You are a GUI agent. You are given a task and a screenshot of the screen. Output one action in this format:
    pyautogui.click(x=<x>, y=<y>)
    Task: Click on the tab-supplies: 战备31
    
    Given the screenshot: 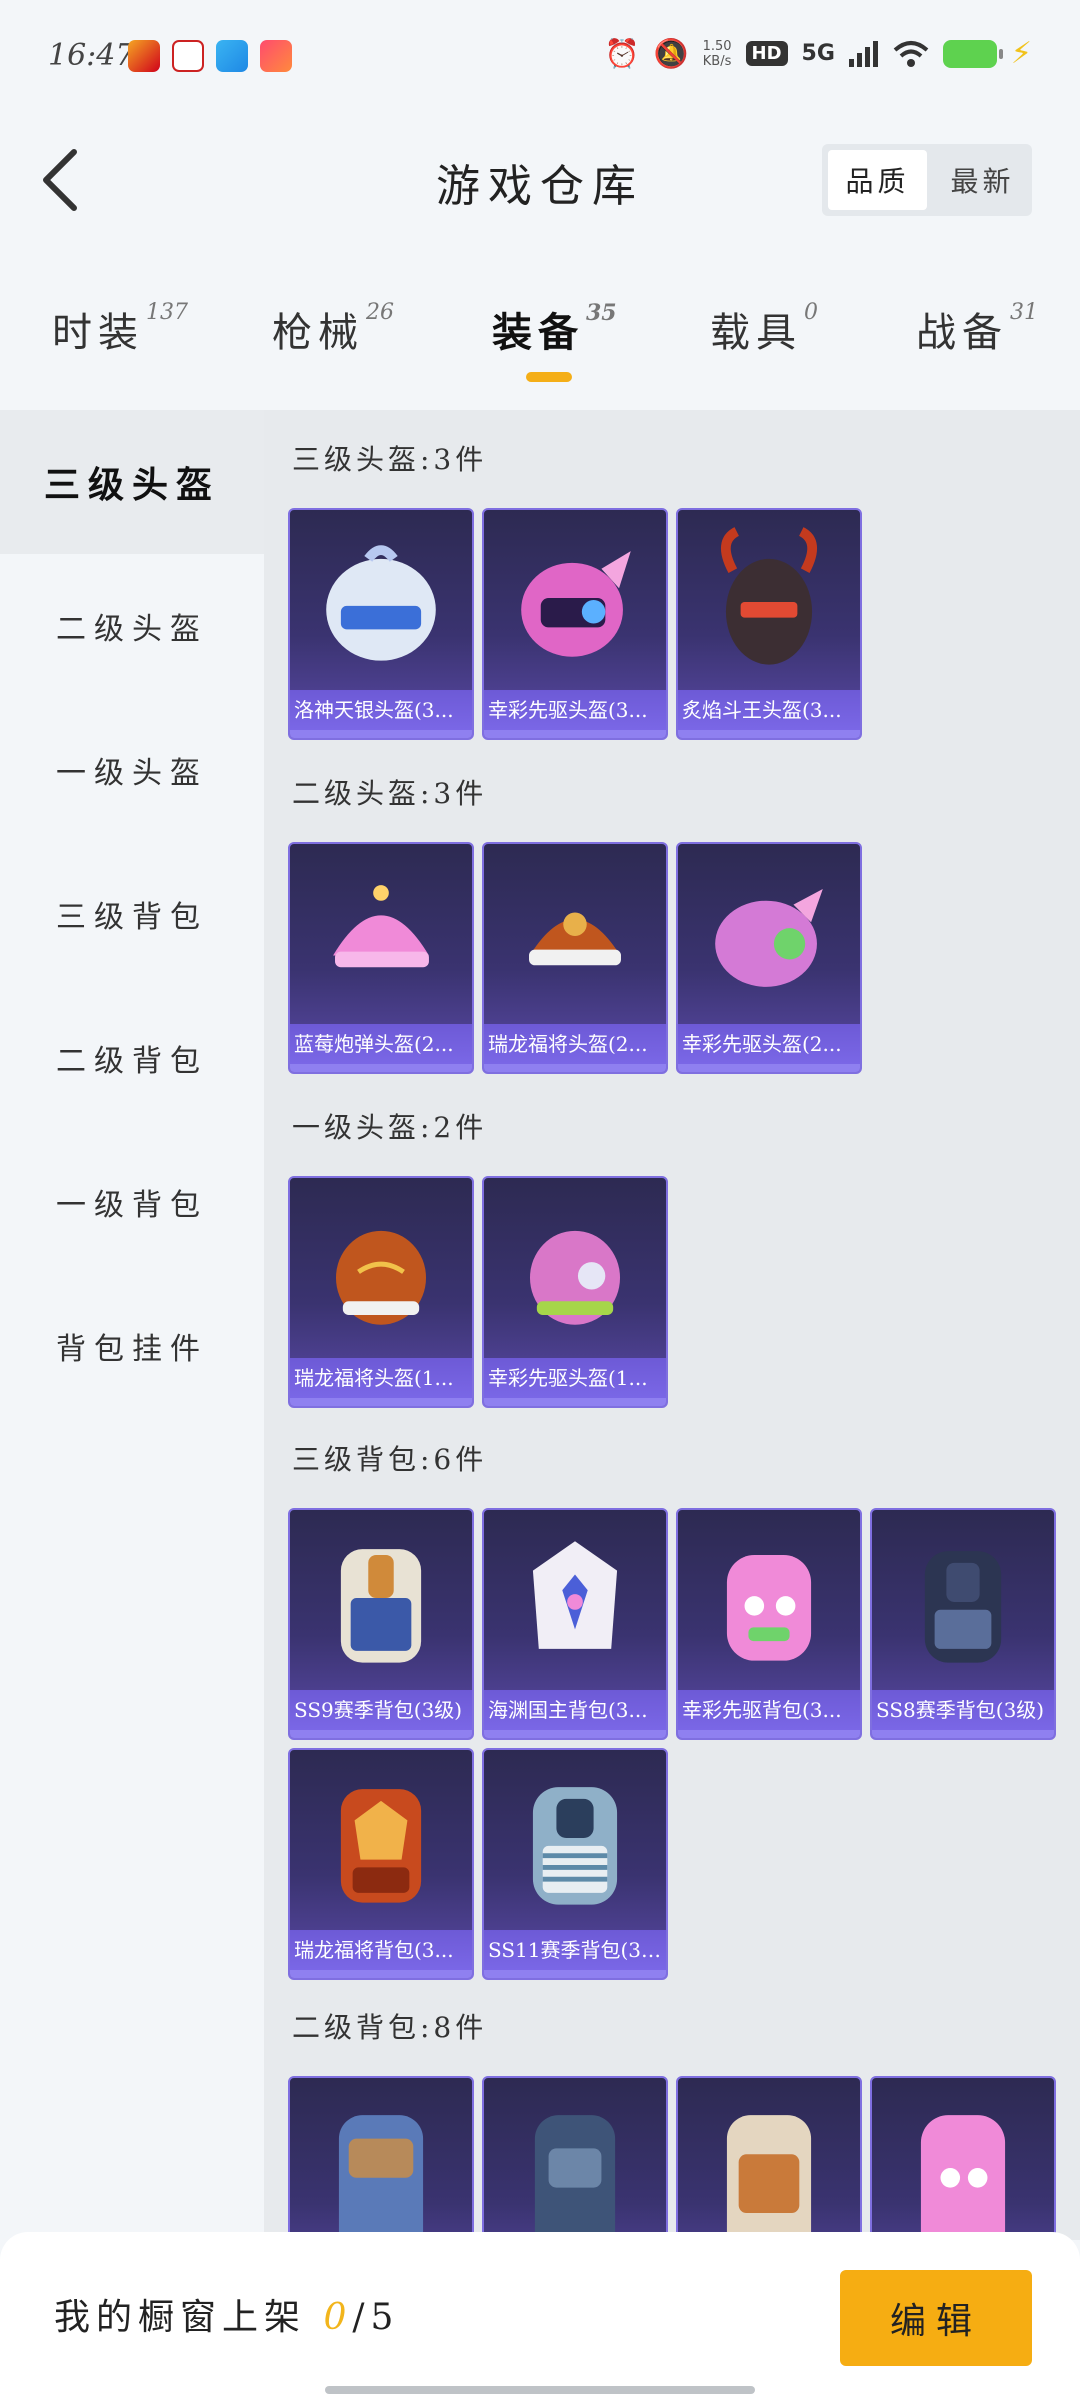 What is the action you would take?
    pyautogui.click(x=977, y=329)
    